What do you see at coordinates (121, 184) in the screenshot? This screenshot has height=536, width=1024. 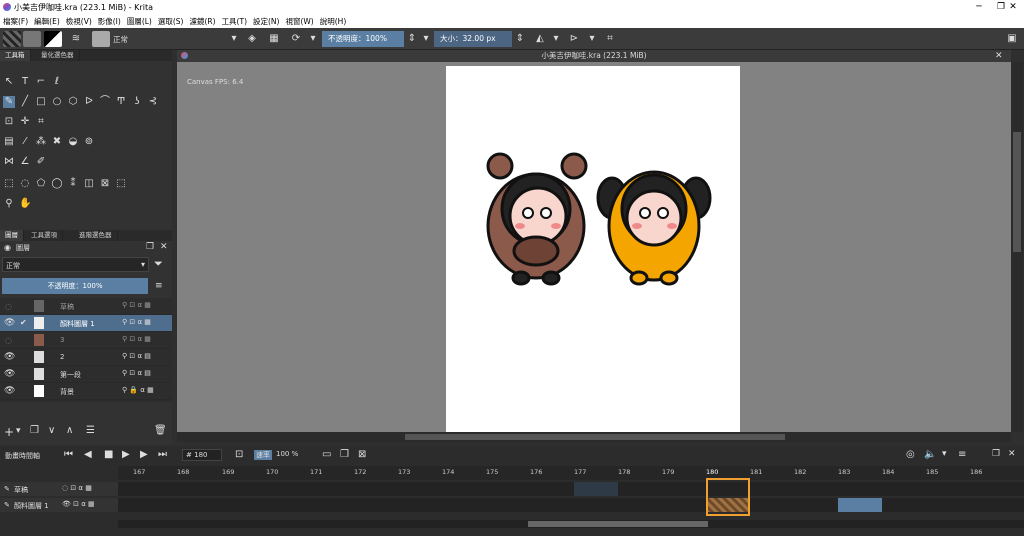 I see `magnetic-select-icon: ⬚` at bounding box center [121, 184].